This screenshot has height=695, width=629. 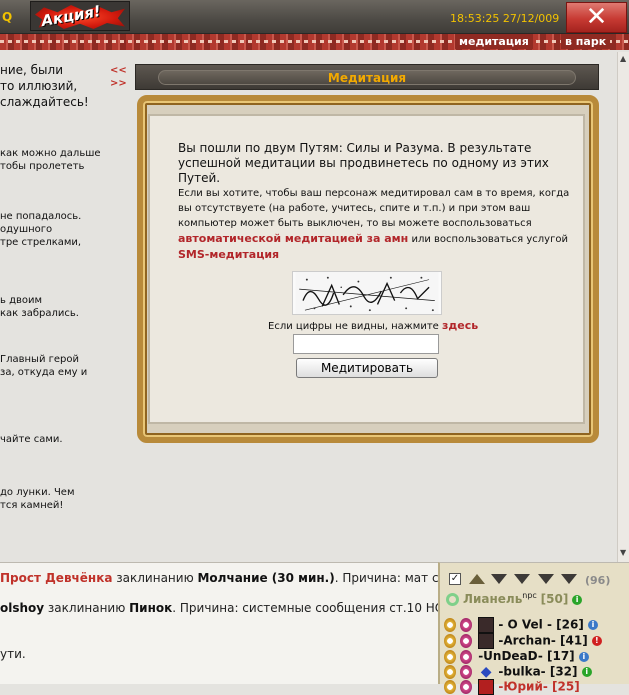 What do you see at coordinates (596, 641) in the screenshot?
I see `user-alert-icon: !` at bounding box center [596, 641].